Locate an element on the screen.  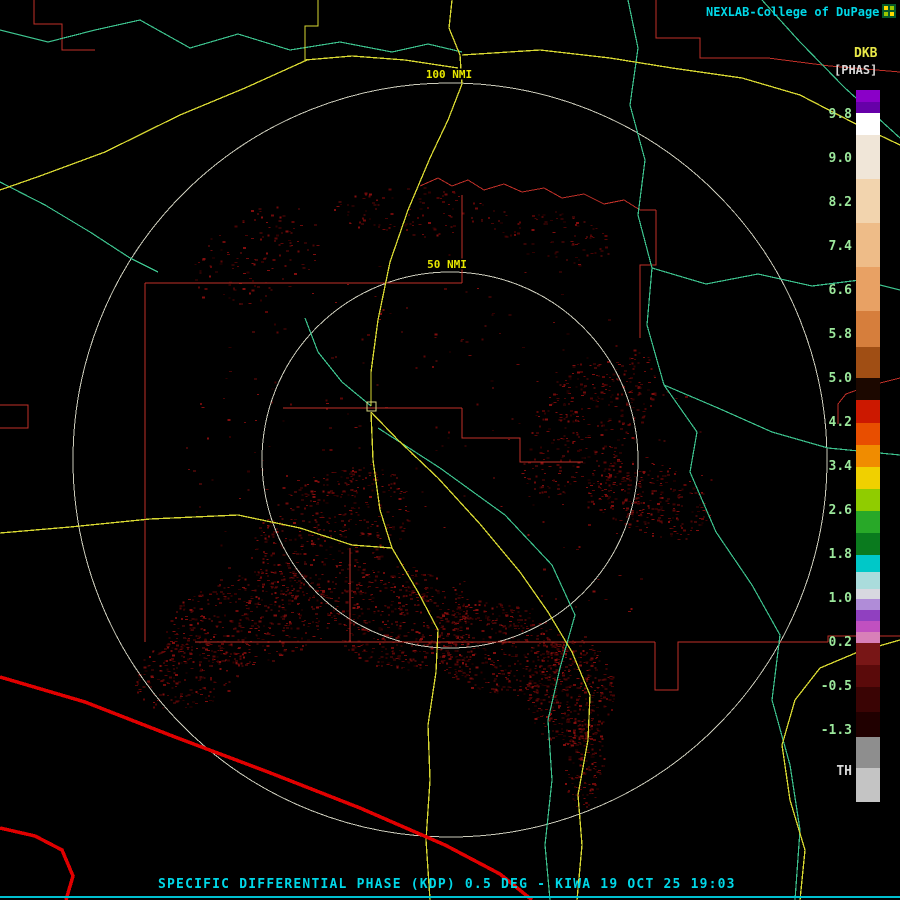
ring-label-layer: 100 NMI 50 NMI is located at coordinates (448, 170).